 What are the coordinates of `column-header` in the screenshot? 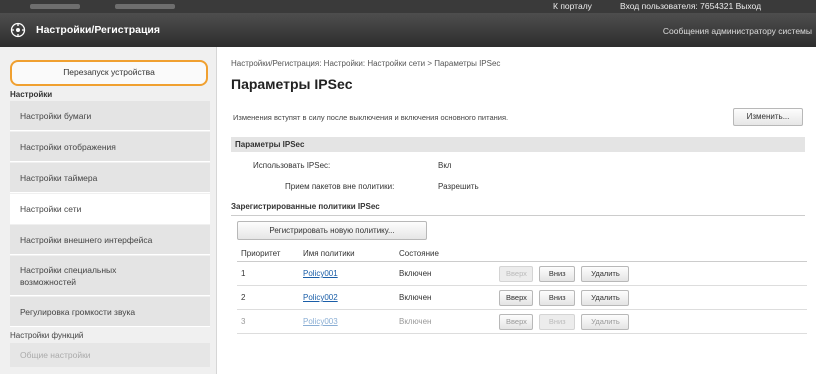 It's located at (651, 253).